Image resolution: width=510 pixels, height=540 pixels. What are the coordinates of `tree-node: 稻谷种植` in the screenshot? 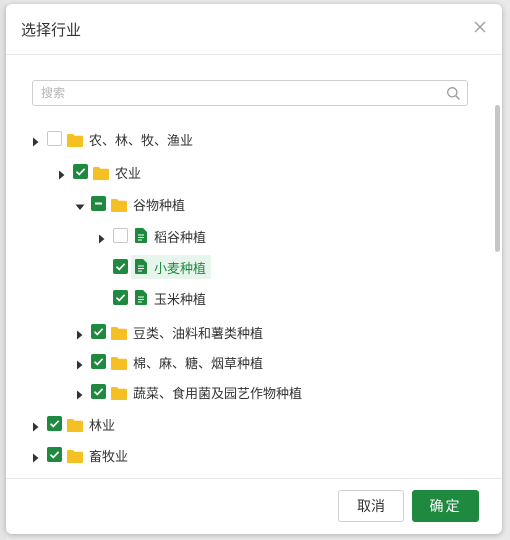 It's located at (196, 236).